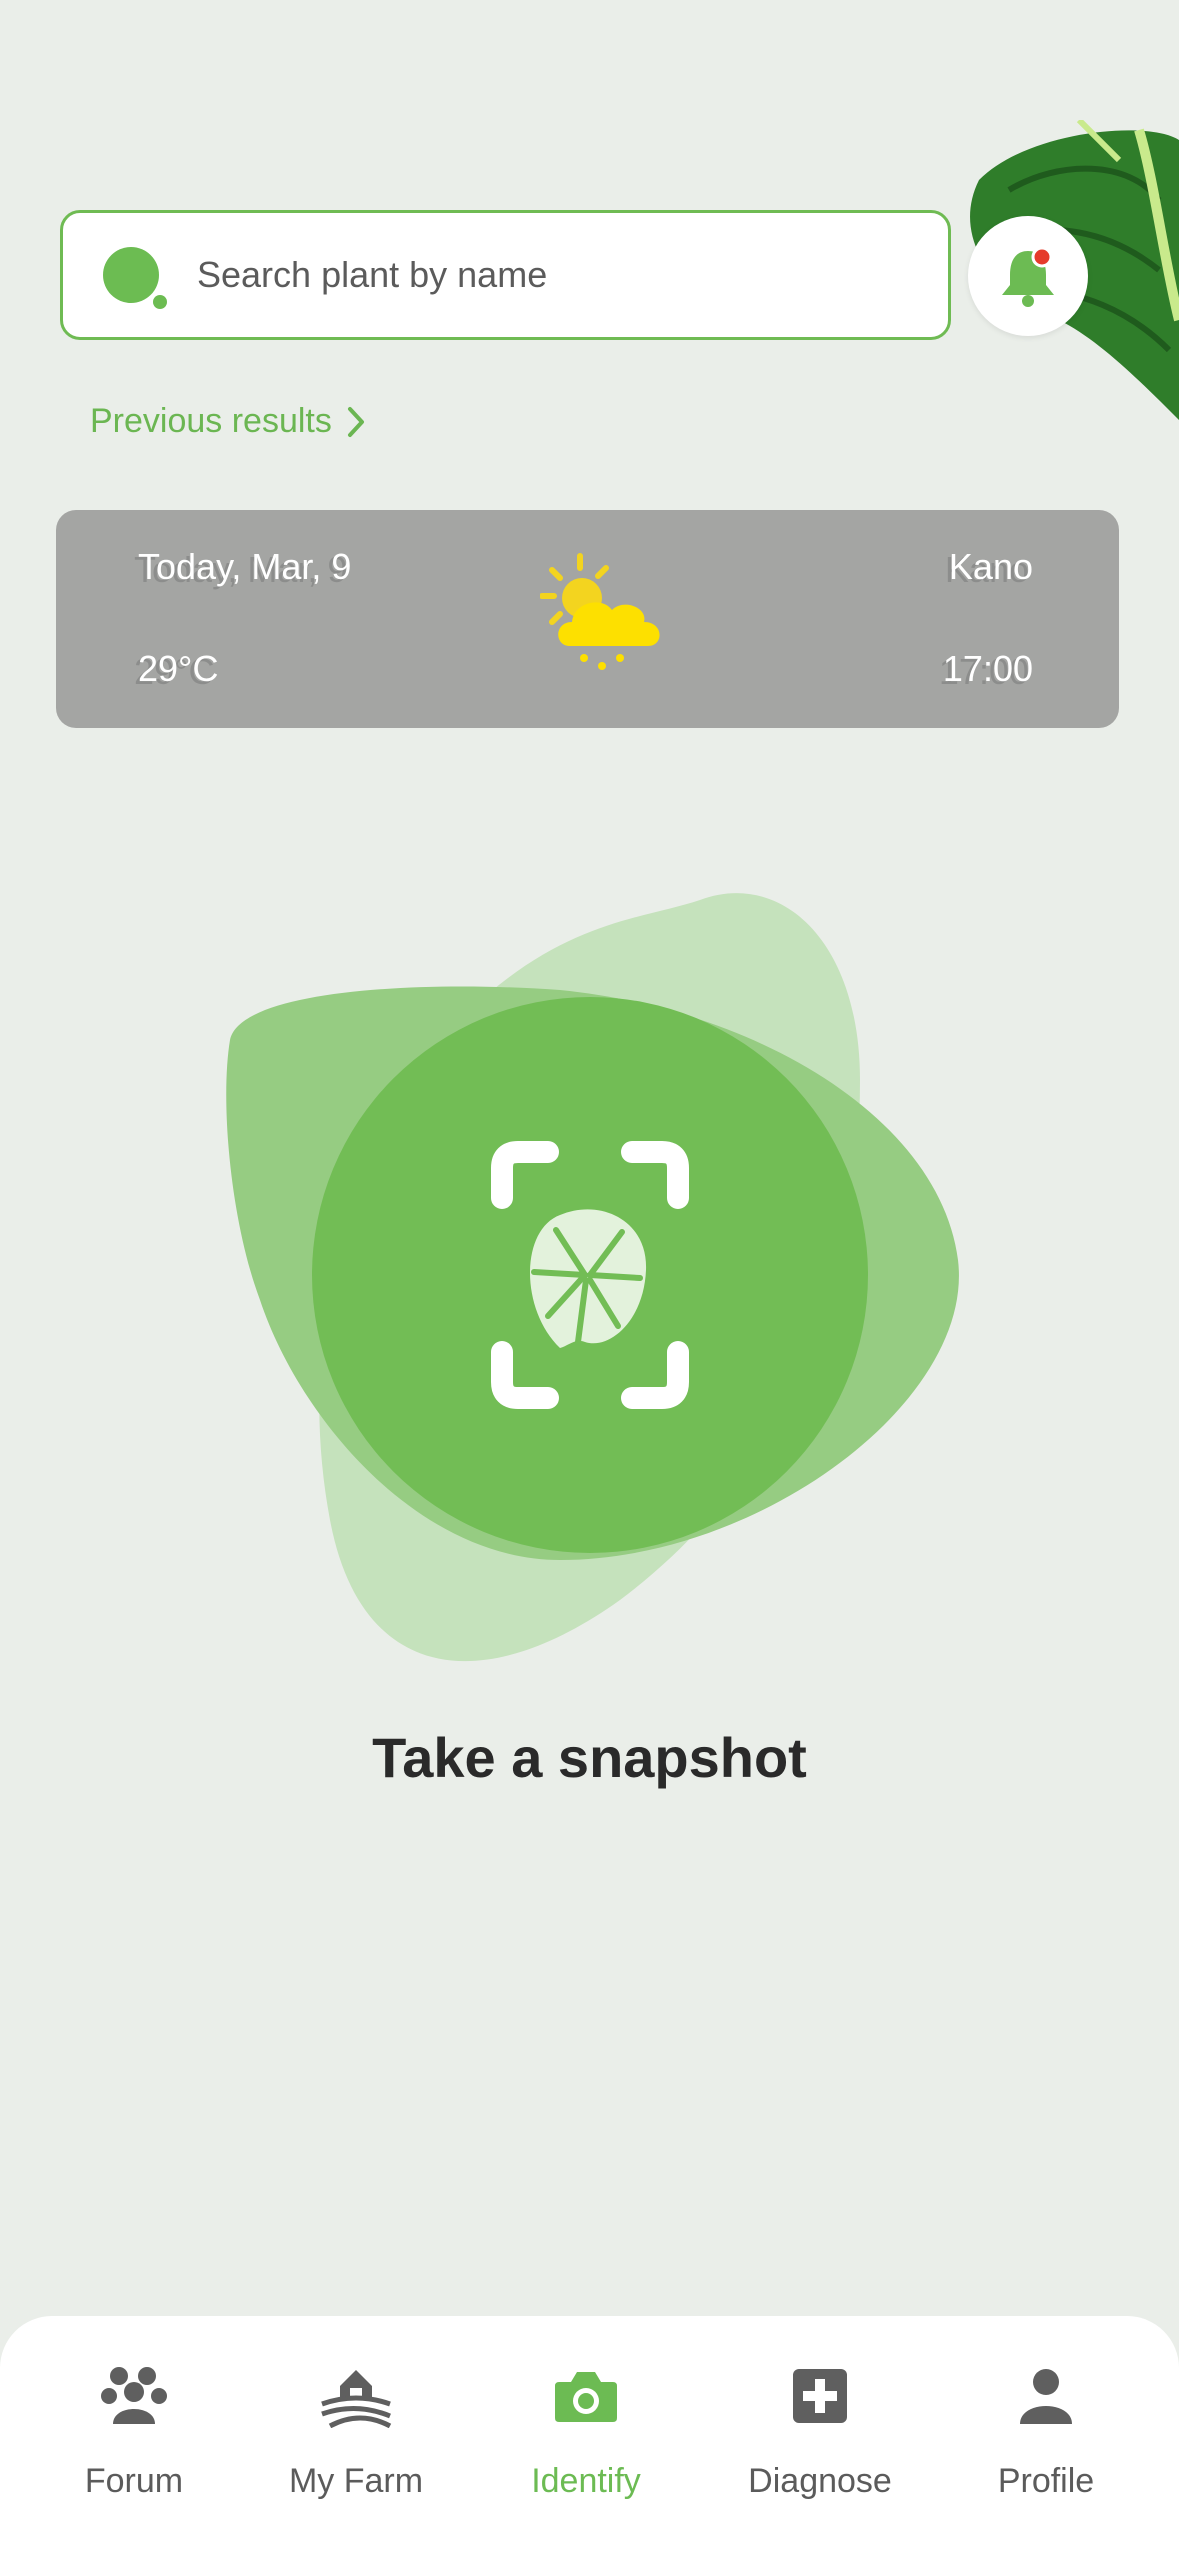  What do you see at coordinates (1046, 2396) in the screenshot?
I see `profile-icon` at bounding box center [1046, 2396].